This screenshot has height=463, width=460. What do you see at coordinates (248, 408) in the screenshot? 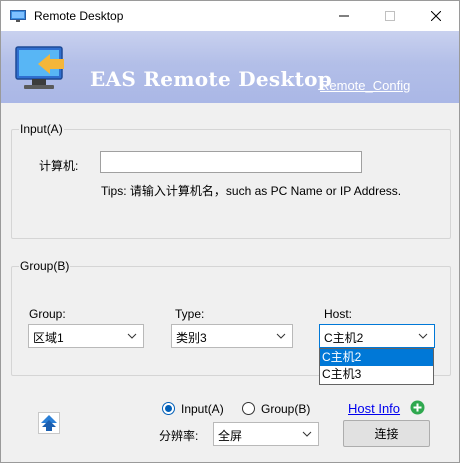
I see `group-mode-radio` at bounding box center [248, 408].